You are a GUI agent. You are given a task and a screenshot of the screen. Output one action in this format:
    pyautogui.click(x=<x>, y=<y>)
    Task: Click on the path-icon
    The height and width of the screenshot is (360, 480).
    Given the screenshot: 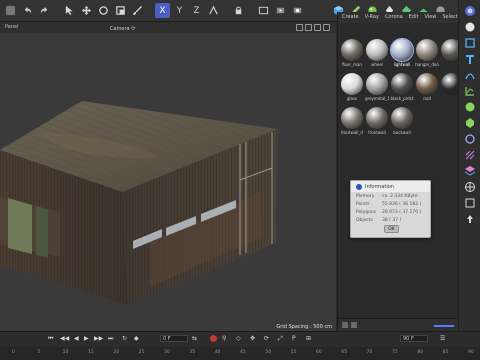 What is the action you would take?
    pyautogui.click(x=470, y=74)
    